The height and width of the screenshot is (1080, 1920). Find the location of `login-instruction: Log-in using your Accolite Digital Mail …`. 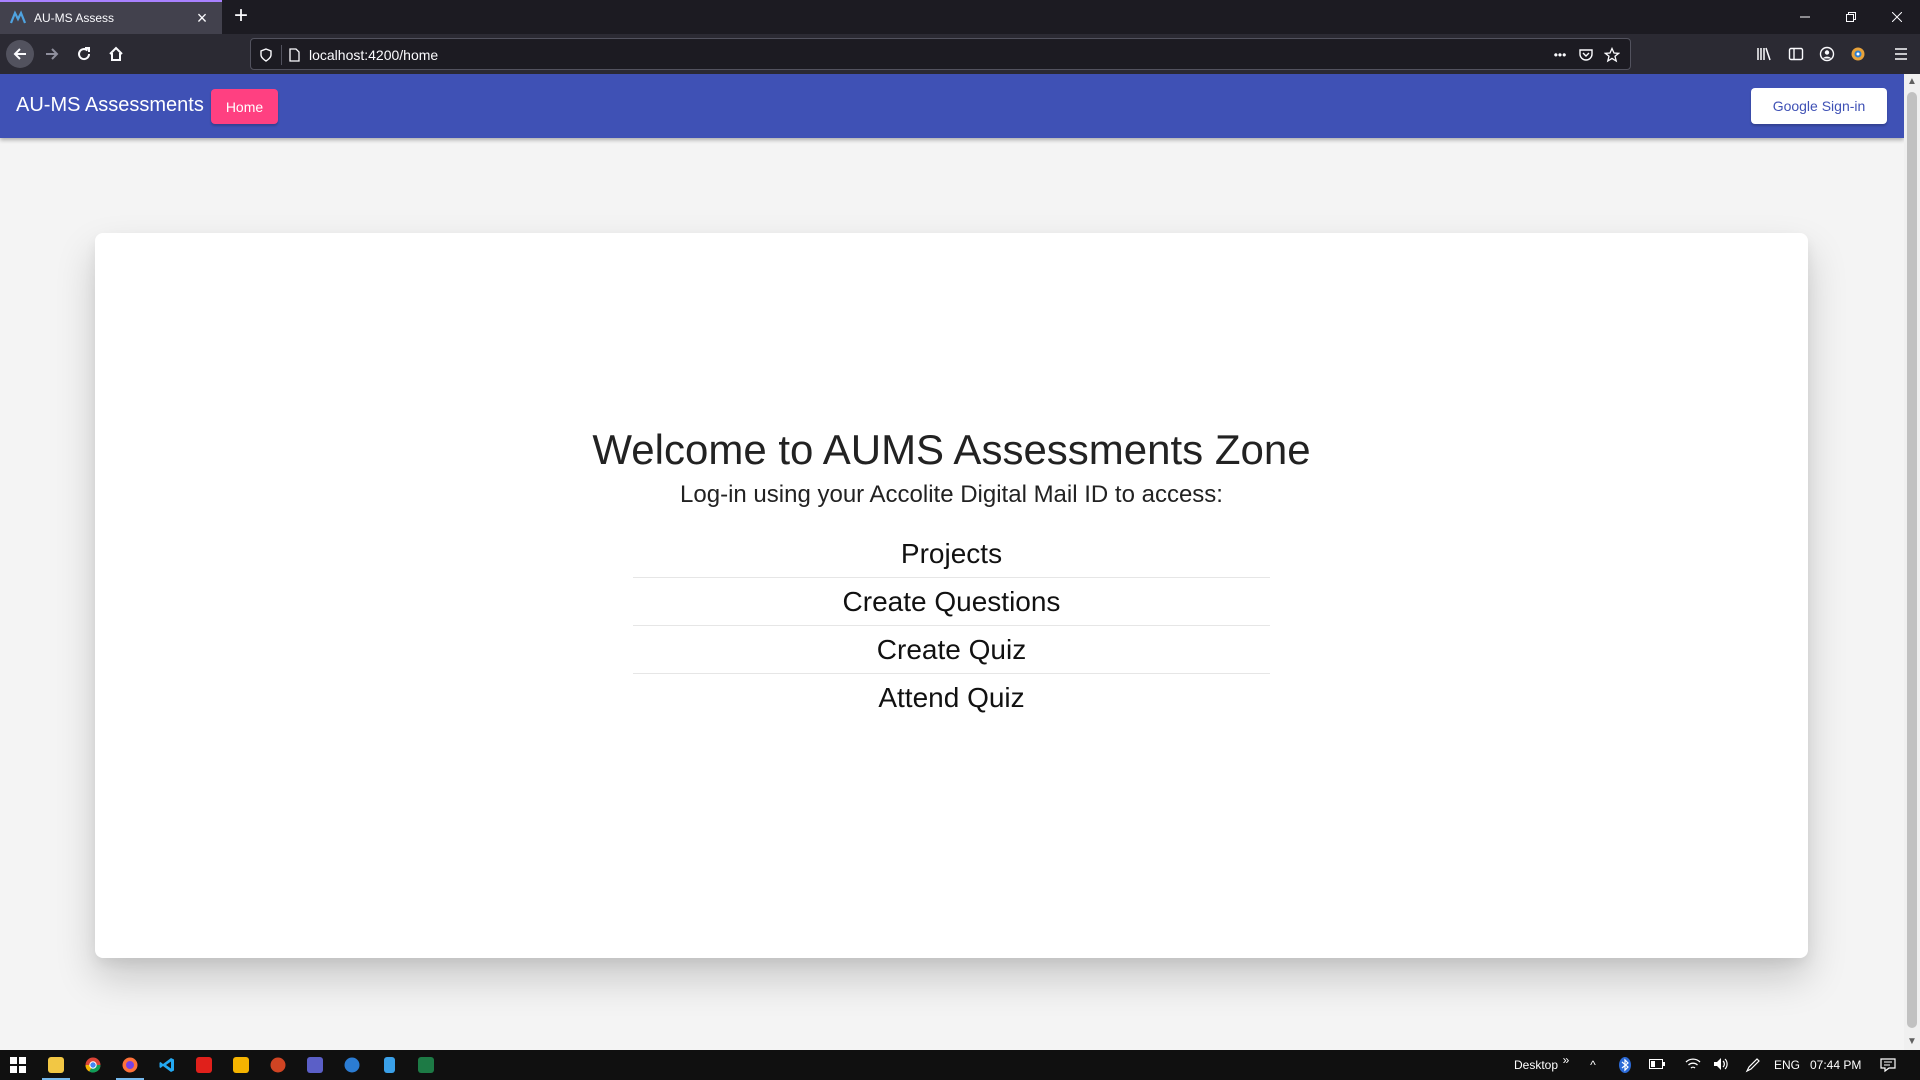

login-instruction: Log-in using your Accolite Digital Mail … is located at coordinates (951, 494).